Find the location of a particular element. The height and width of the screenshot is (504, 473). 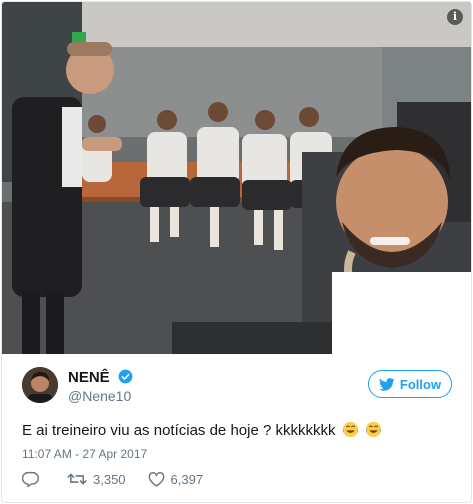

retweet-action: 3,350 is located at coordinates (96, 479).